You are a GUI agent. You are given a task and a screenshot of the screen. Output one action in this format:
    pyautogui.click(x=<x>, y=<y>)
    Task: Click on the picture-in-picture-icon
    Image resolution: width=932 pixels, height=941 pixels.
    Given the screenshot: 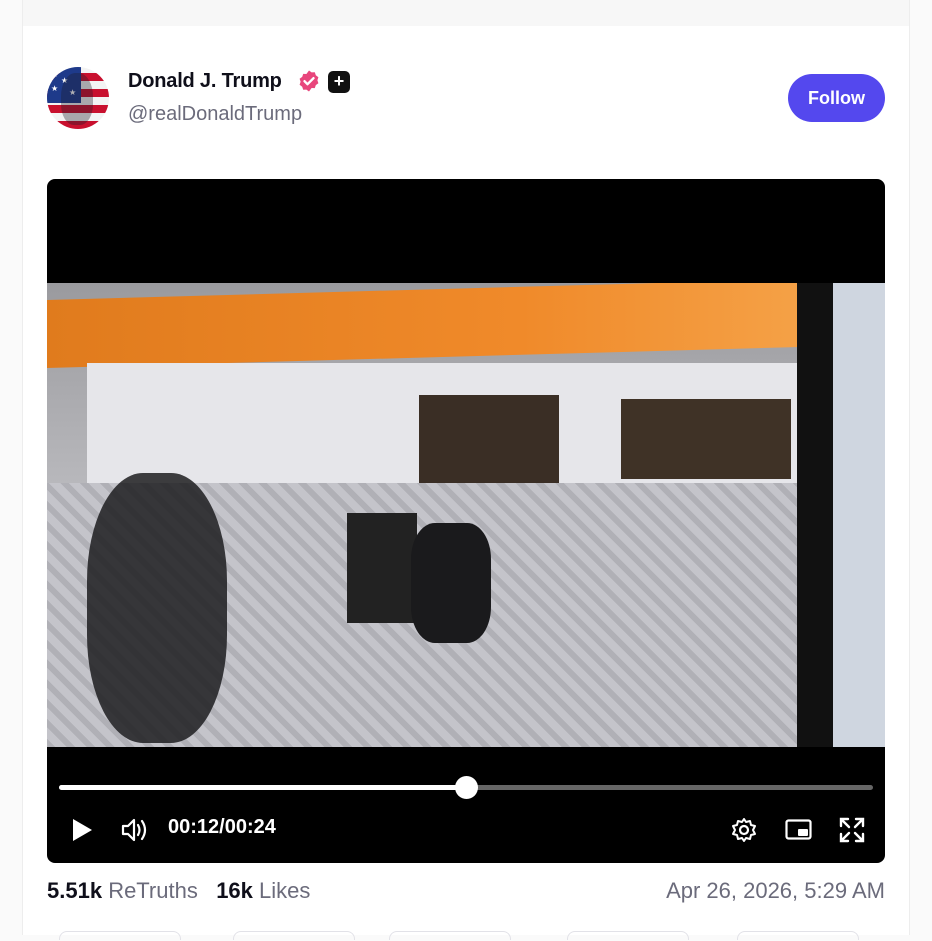 What is the action you would take?
    pyautogui.click(x=799, y=830)
    